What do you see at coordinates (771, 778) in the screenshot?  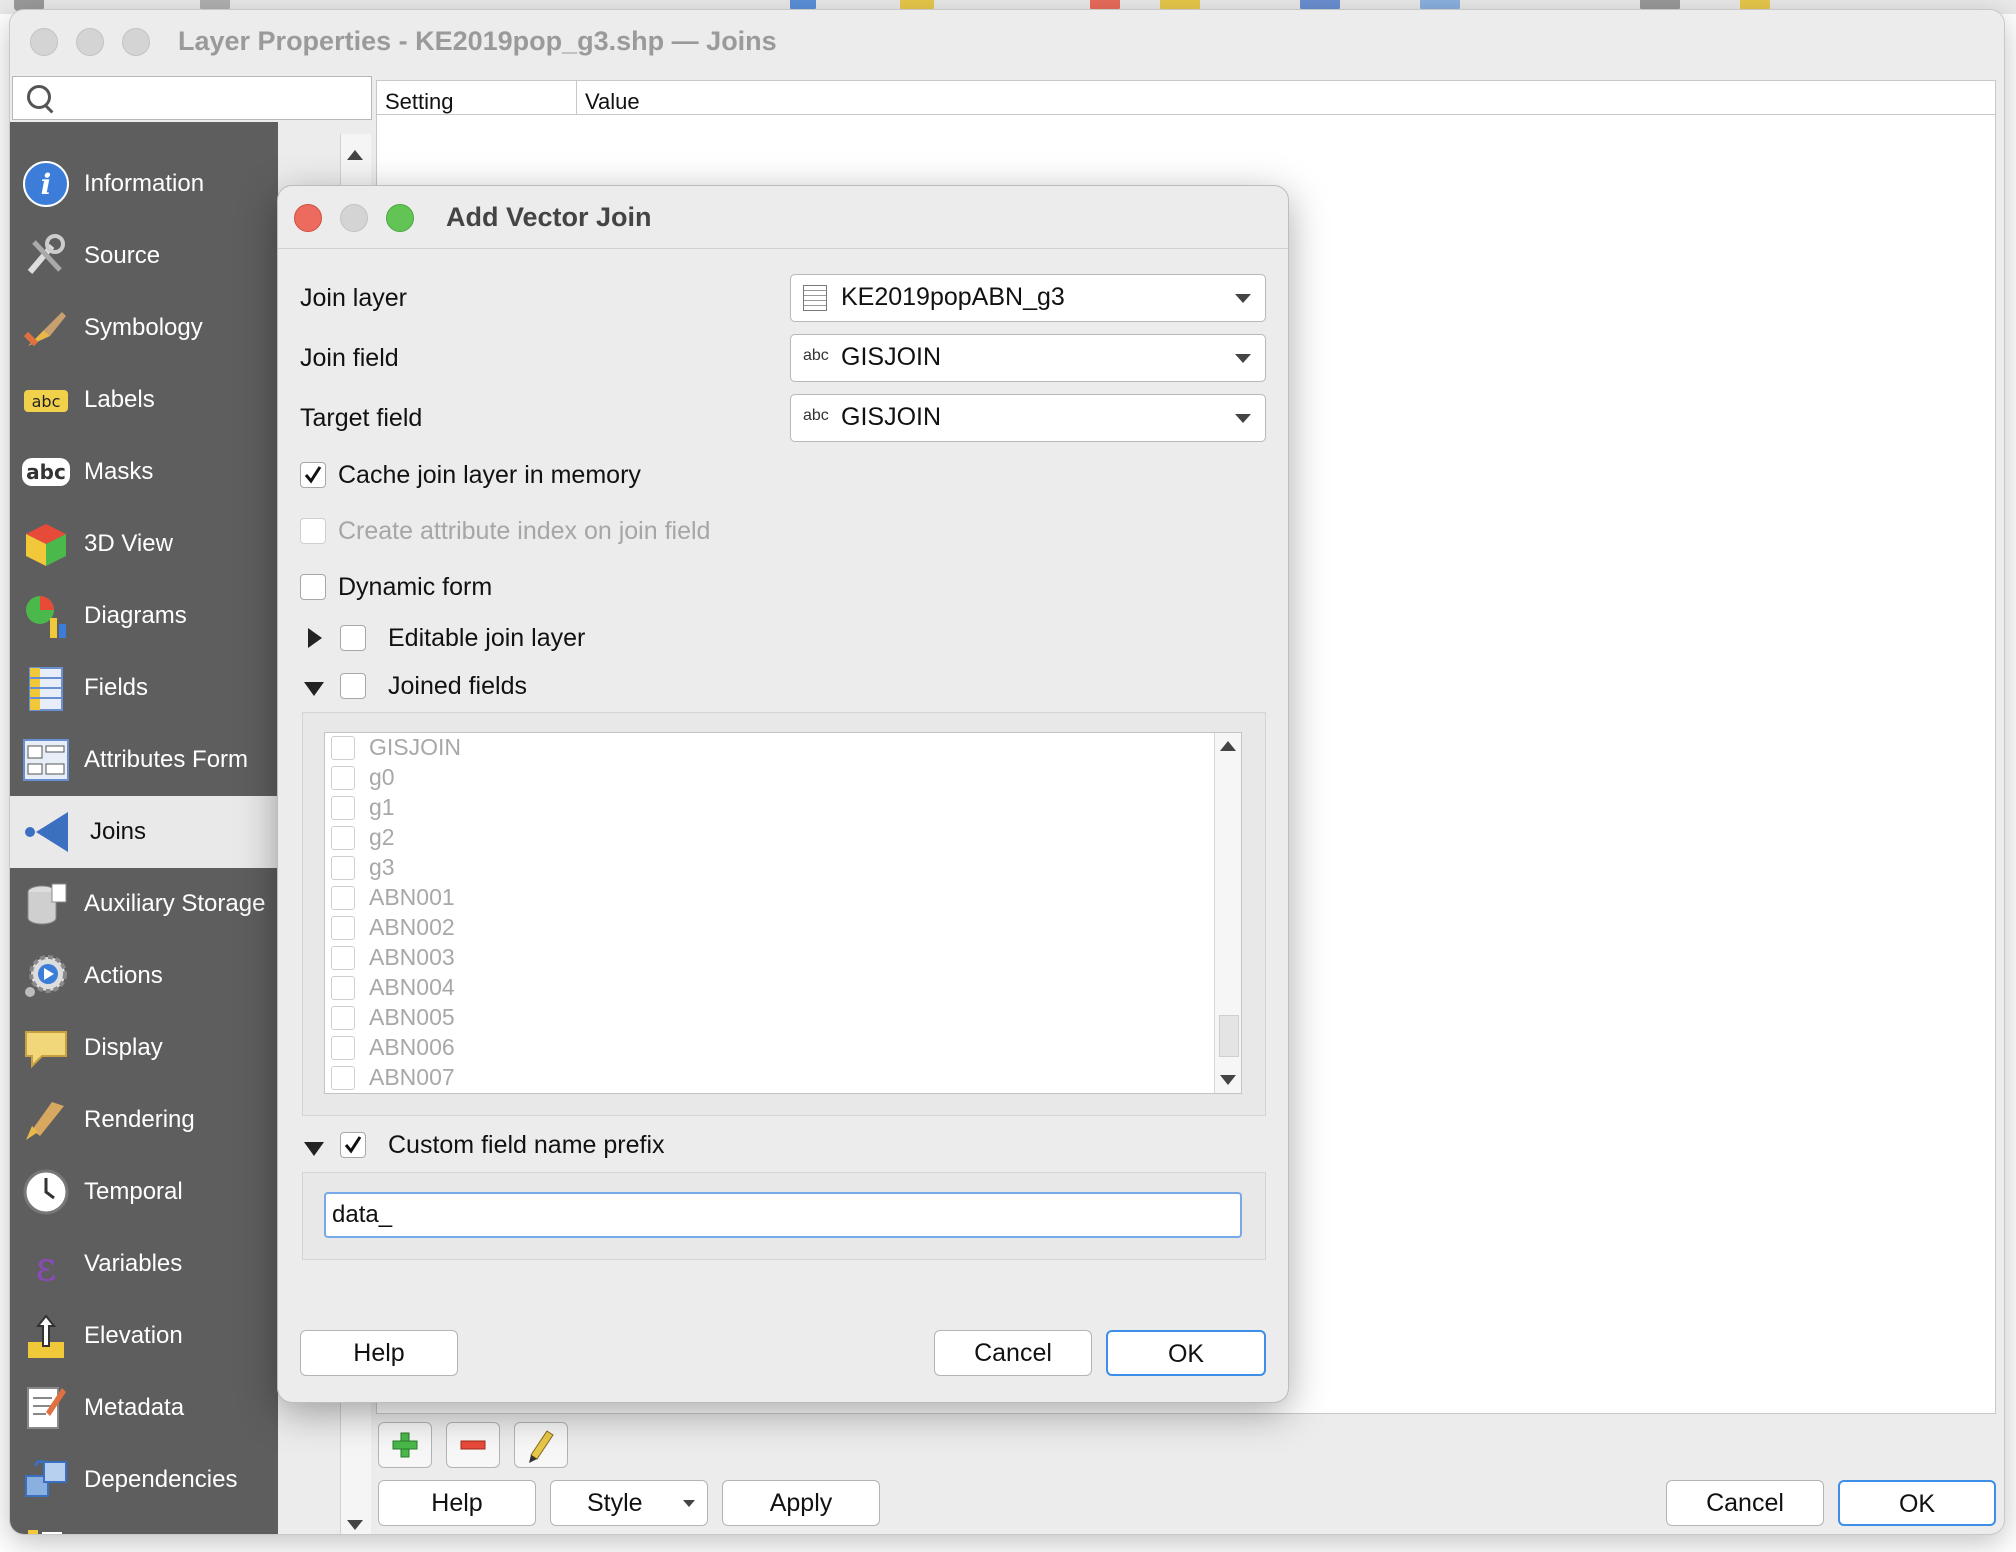 I see `list-item: g0` at bounding box center [771, 778].